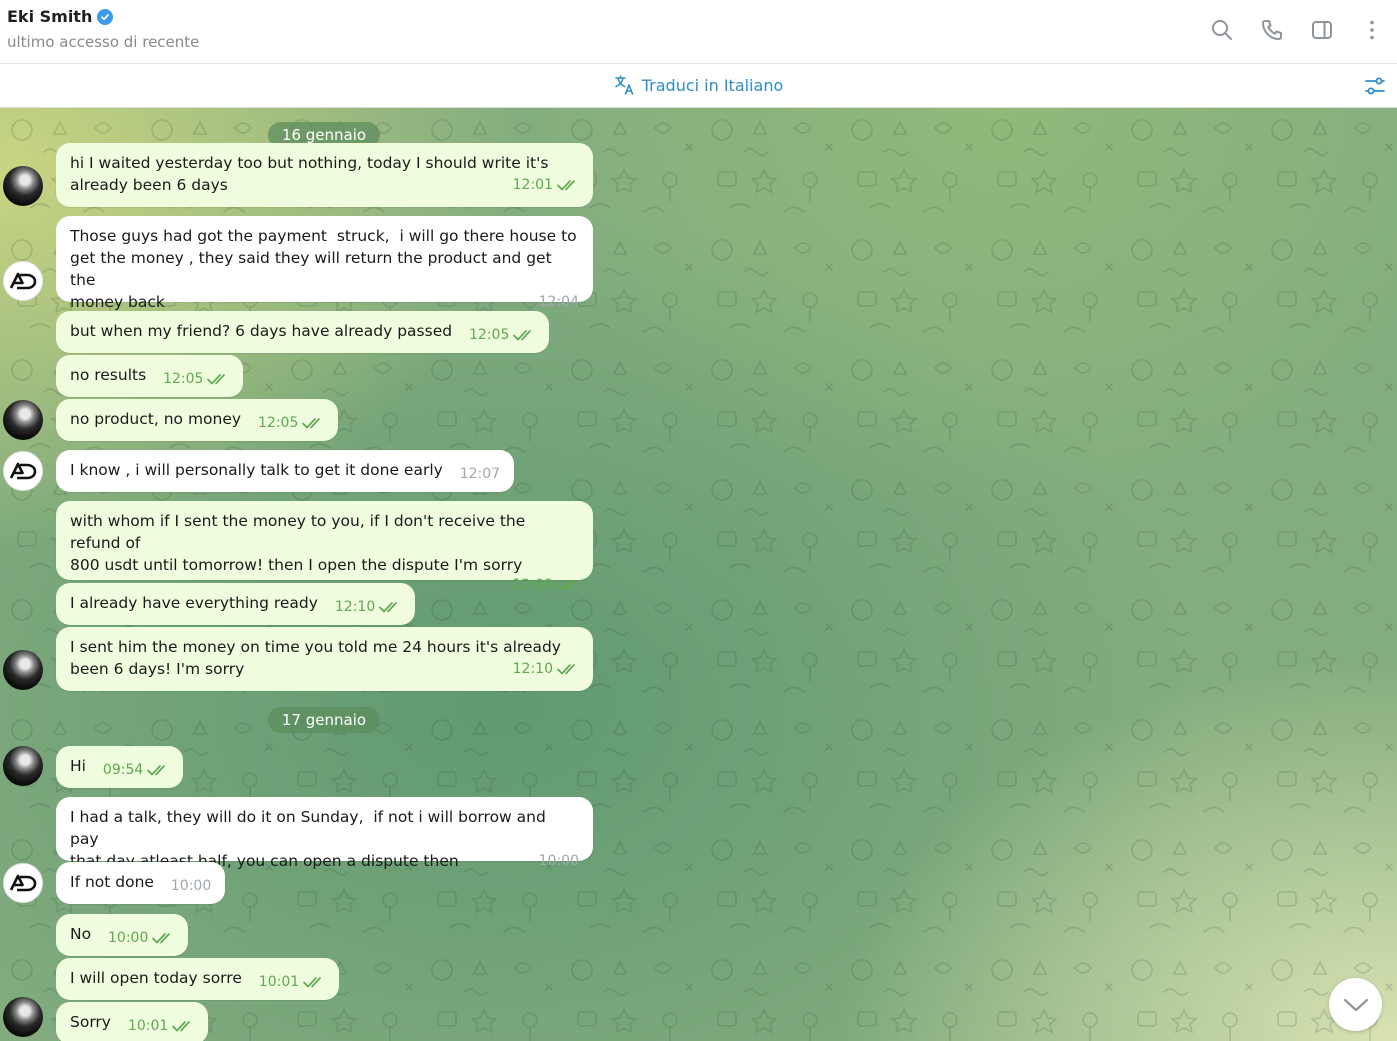 This screenshot has width=1397, height=1041. What do you see at coordinates (558, 302) in the screenshot?
I see `message-time: 12:04` at bounding box center [558, 302].